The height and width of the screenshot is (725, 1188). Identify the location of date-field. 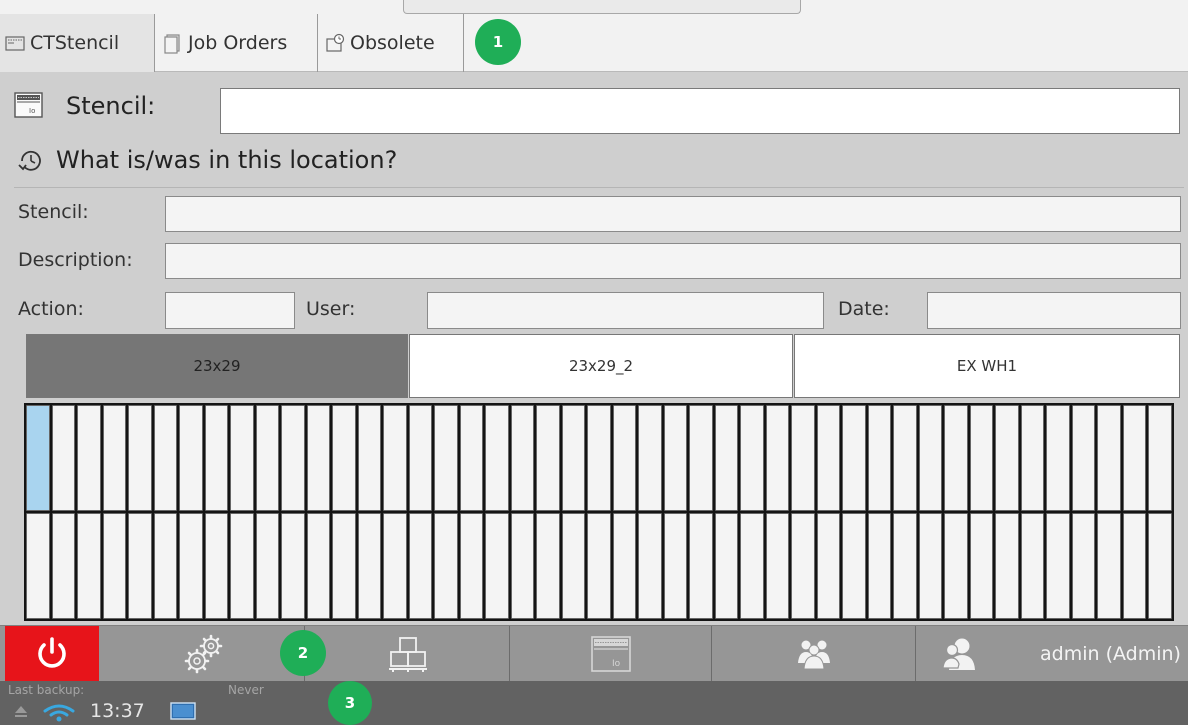
(1054, 310).